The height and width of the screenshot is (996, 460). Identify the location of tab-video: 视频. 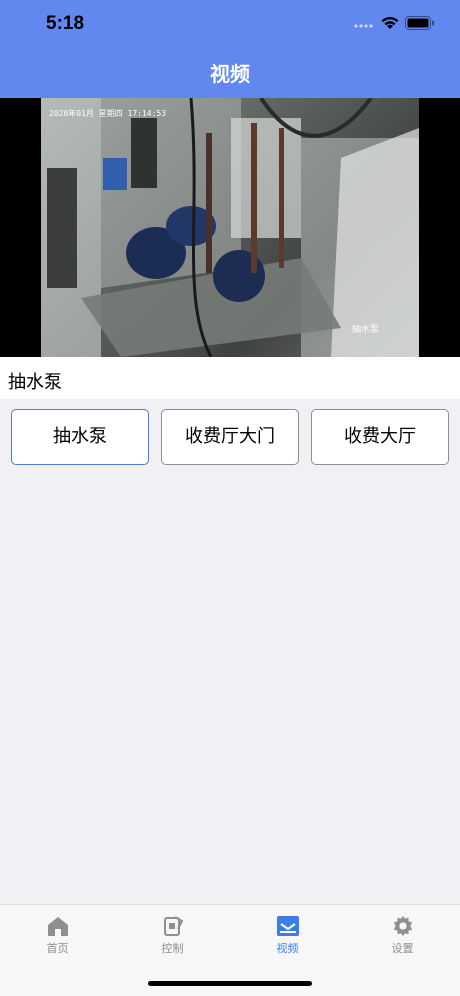
(287, 938).